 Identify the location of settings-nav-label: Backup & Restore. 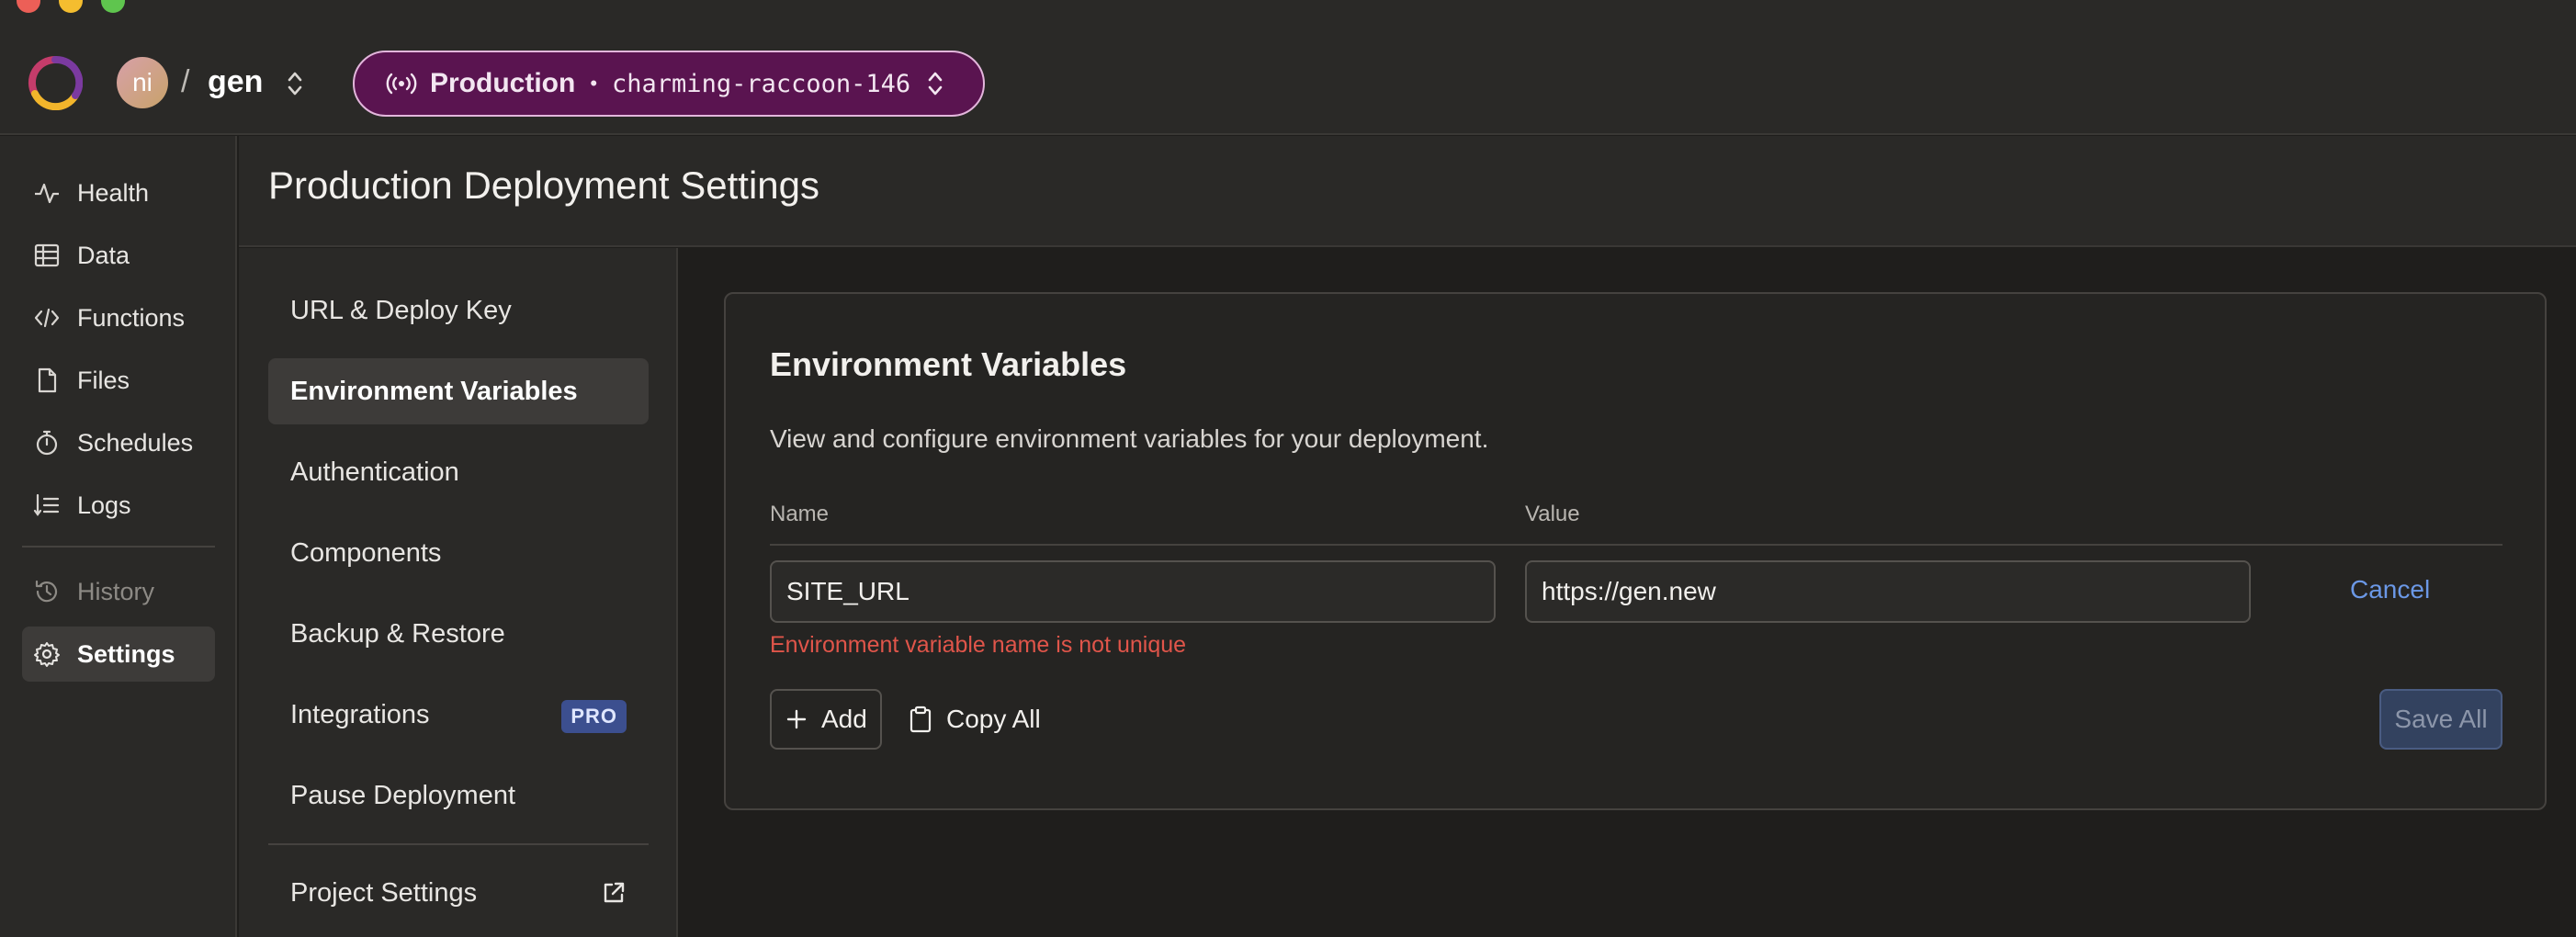
(397, 633).